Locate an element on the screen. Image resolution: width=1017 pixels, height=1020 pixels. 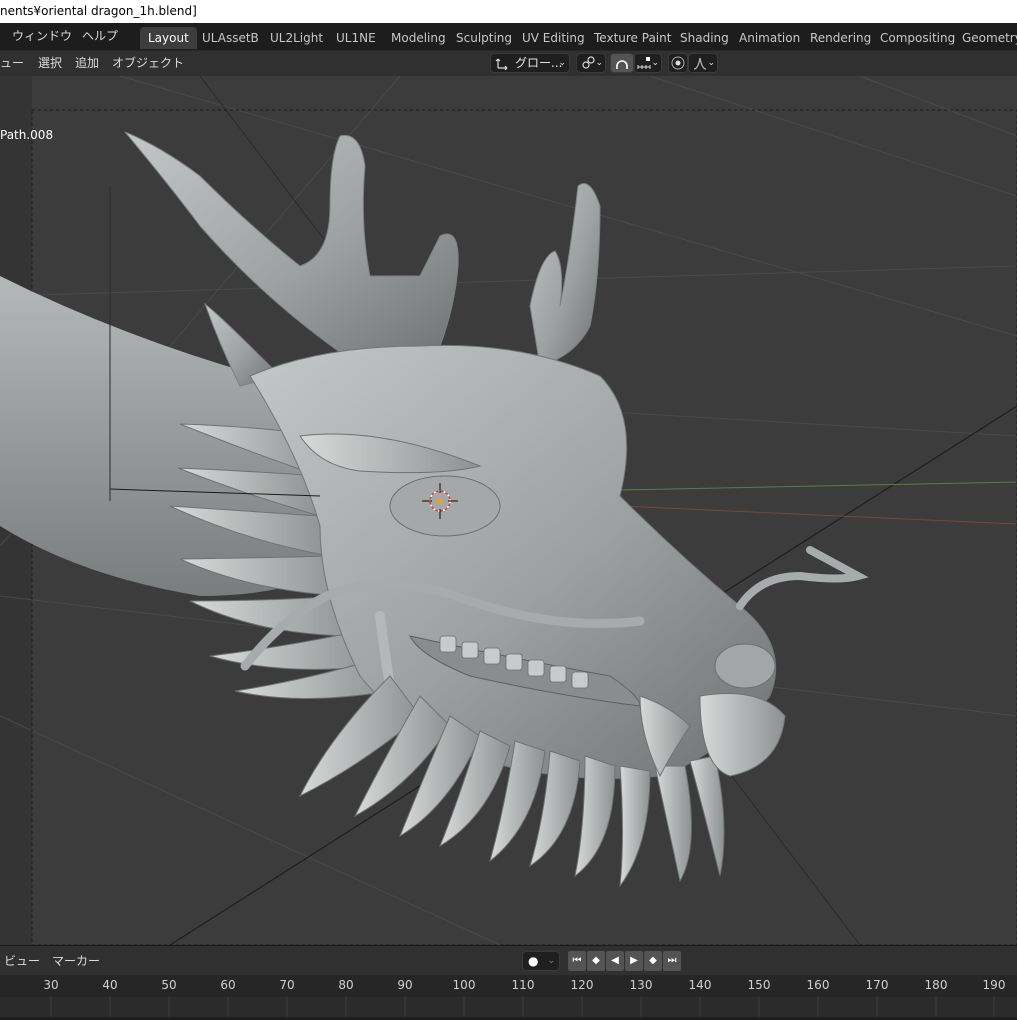
tab-texture-paint: Texture Paint is located at coordinates (632, 38).